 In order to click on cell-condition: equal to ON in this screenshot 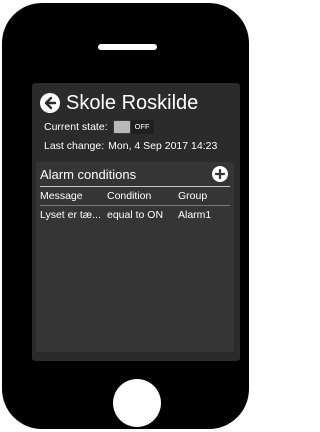, I will do `click(135, 215)`.